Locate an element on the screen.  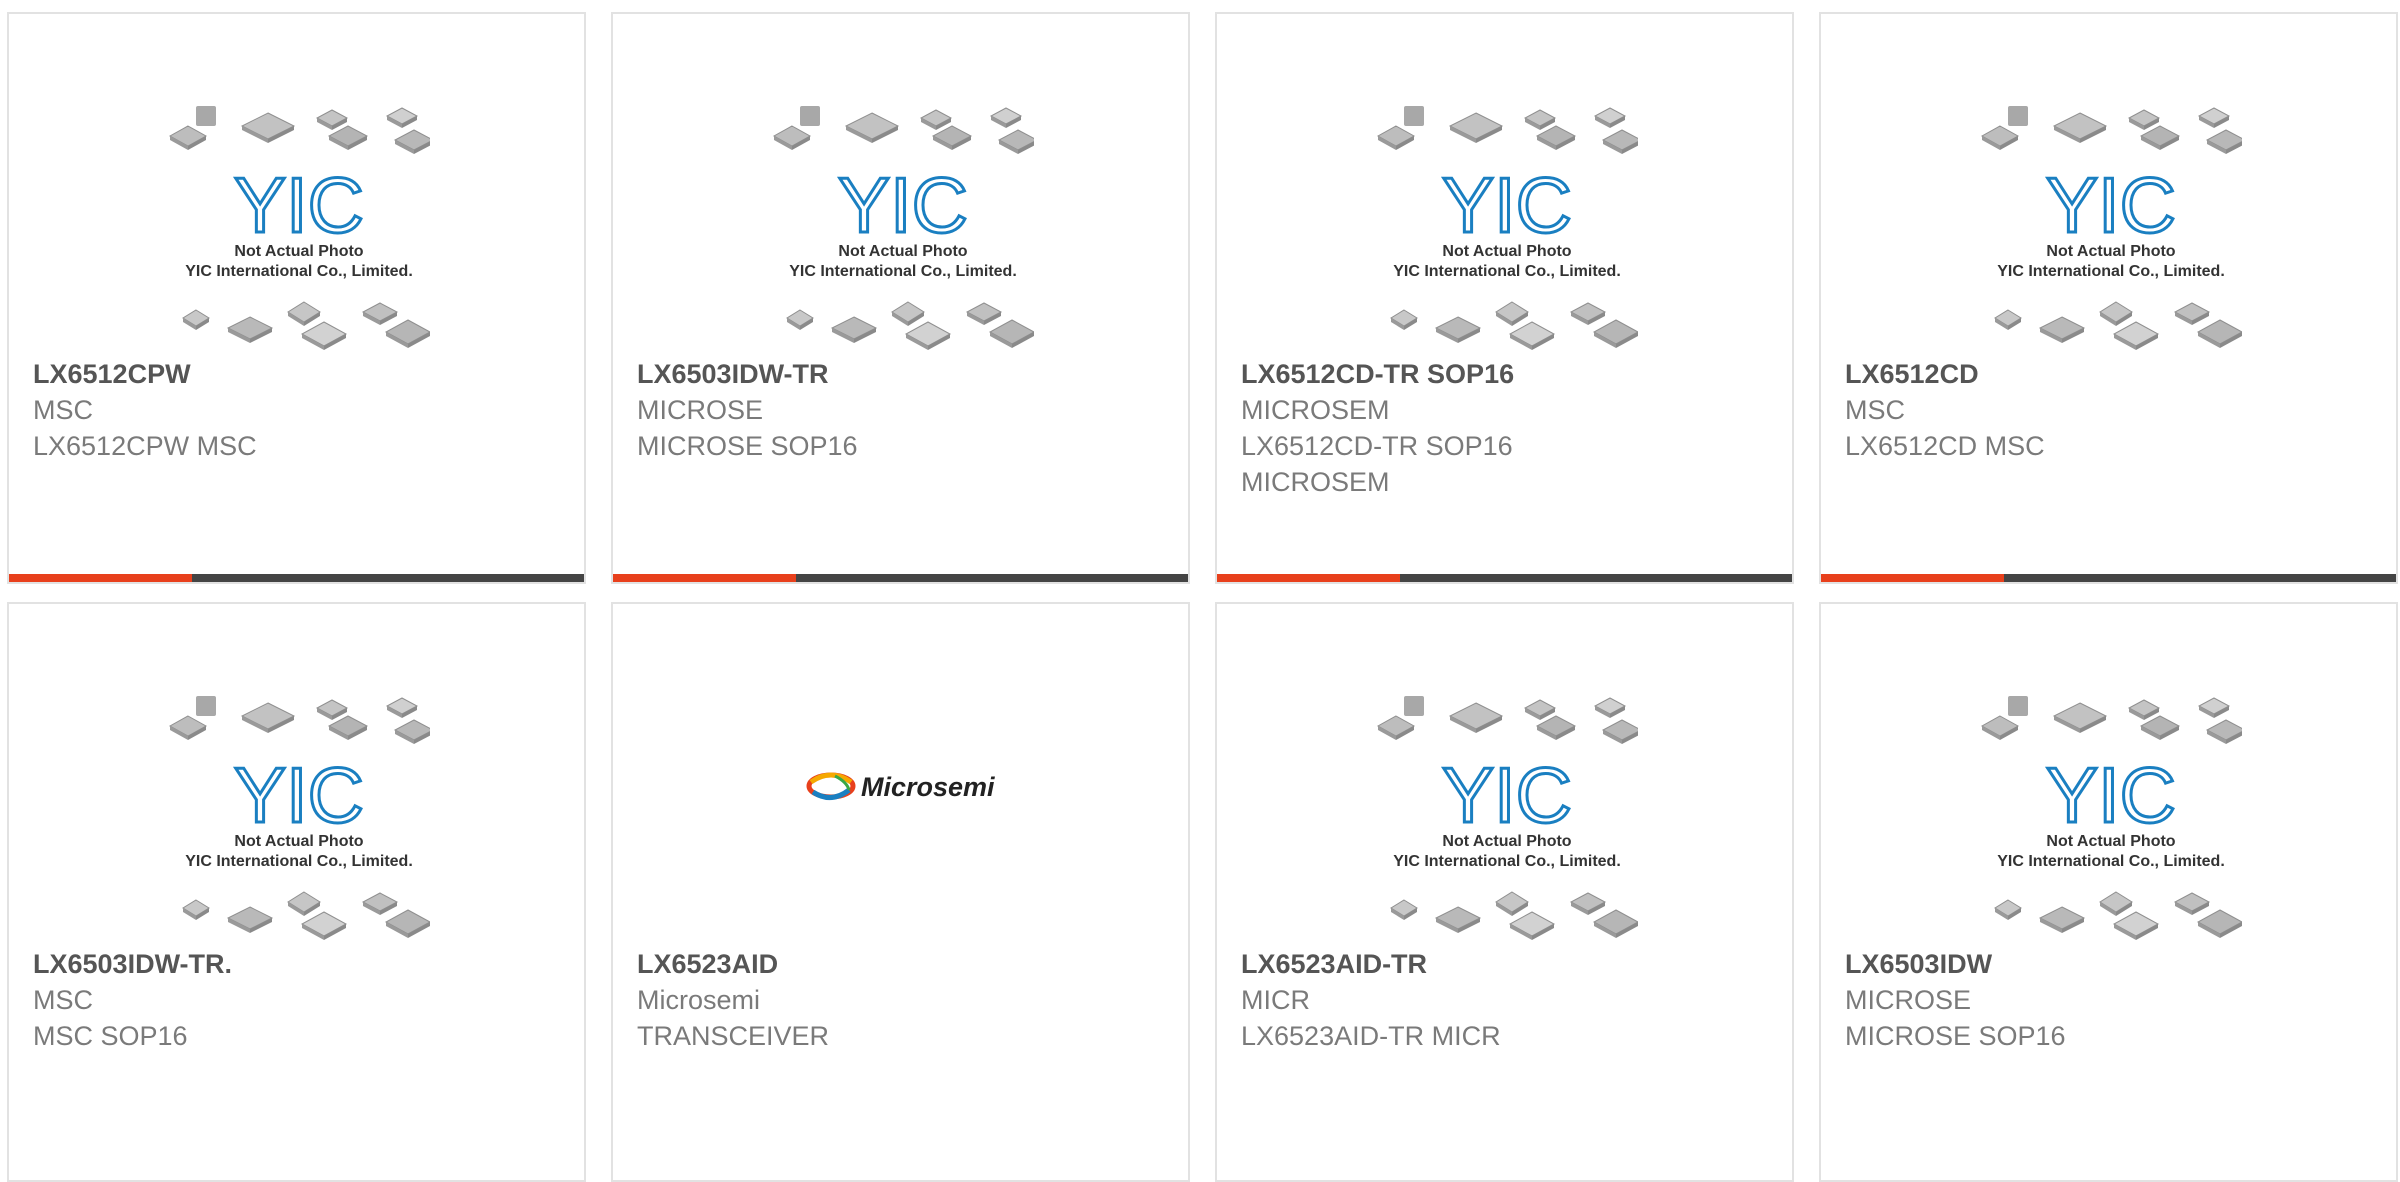
part-number: LX6523AID is located at coordinates (904, 964).